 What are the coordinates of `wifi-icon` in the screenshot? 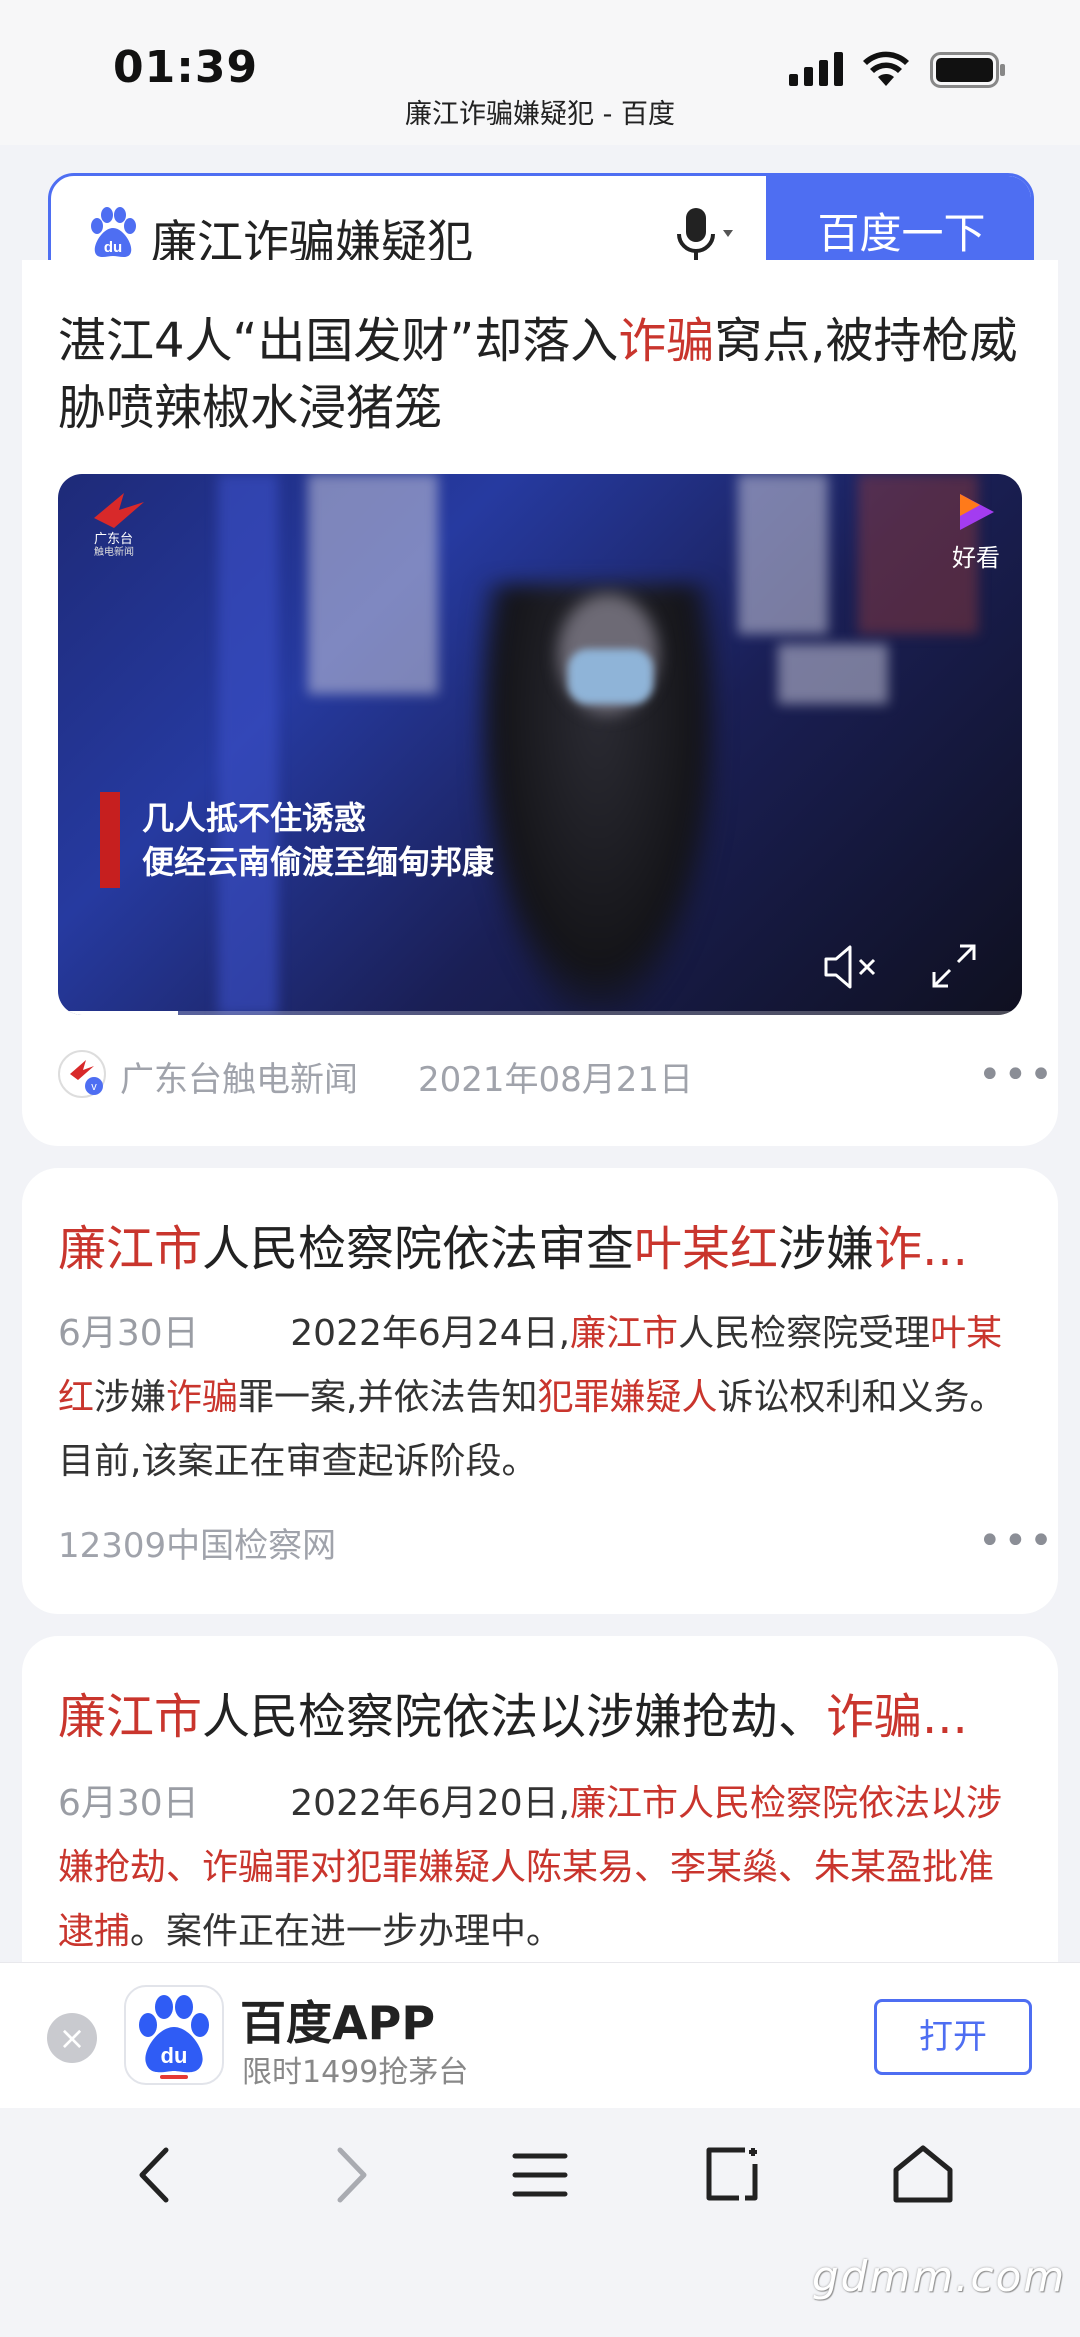 It's located at (886, 68).